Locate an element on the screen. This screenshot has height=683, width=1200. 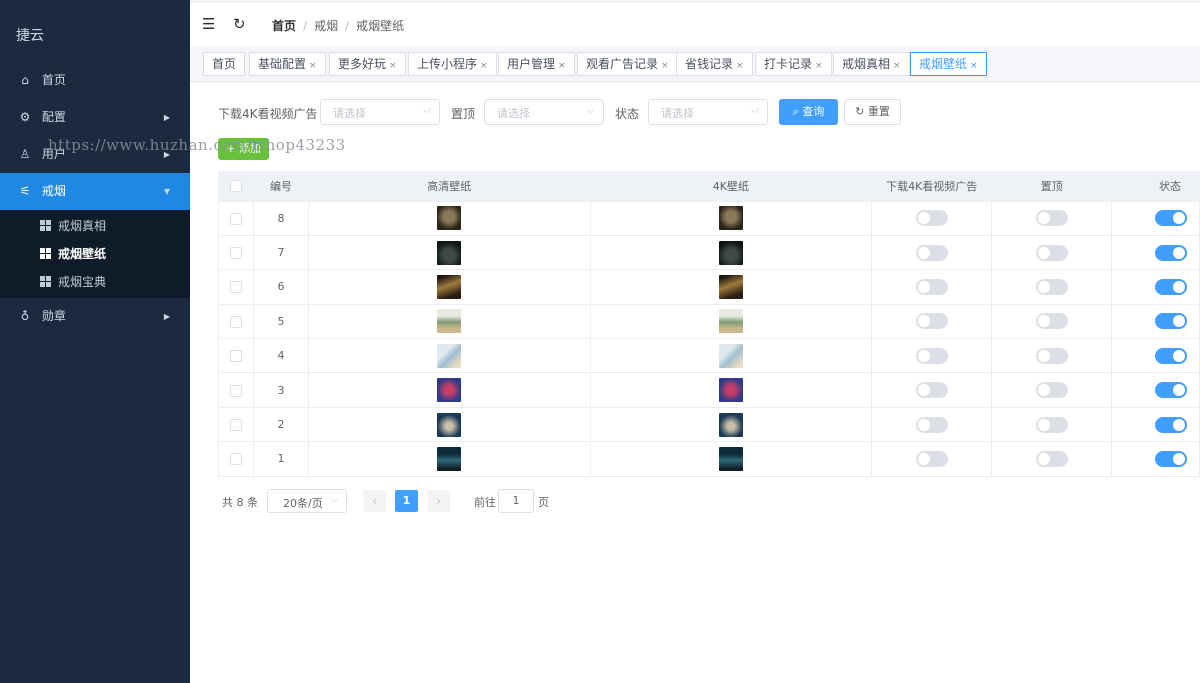
table-row: 5 is located at coordinates (709, 322).